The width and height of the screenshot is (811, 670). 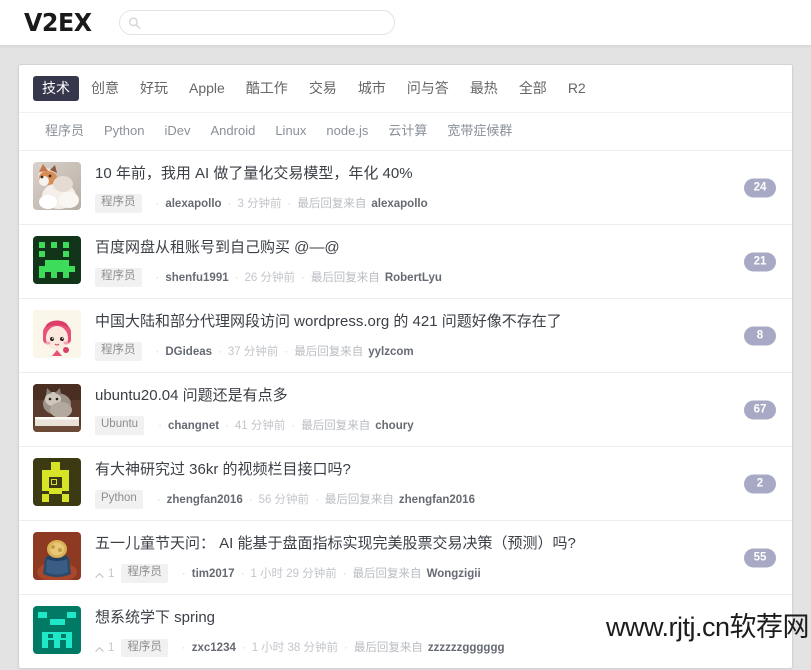 I want to click on author-link: zxc1234, so click(x=214, y=648).